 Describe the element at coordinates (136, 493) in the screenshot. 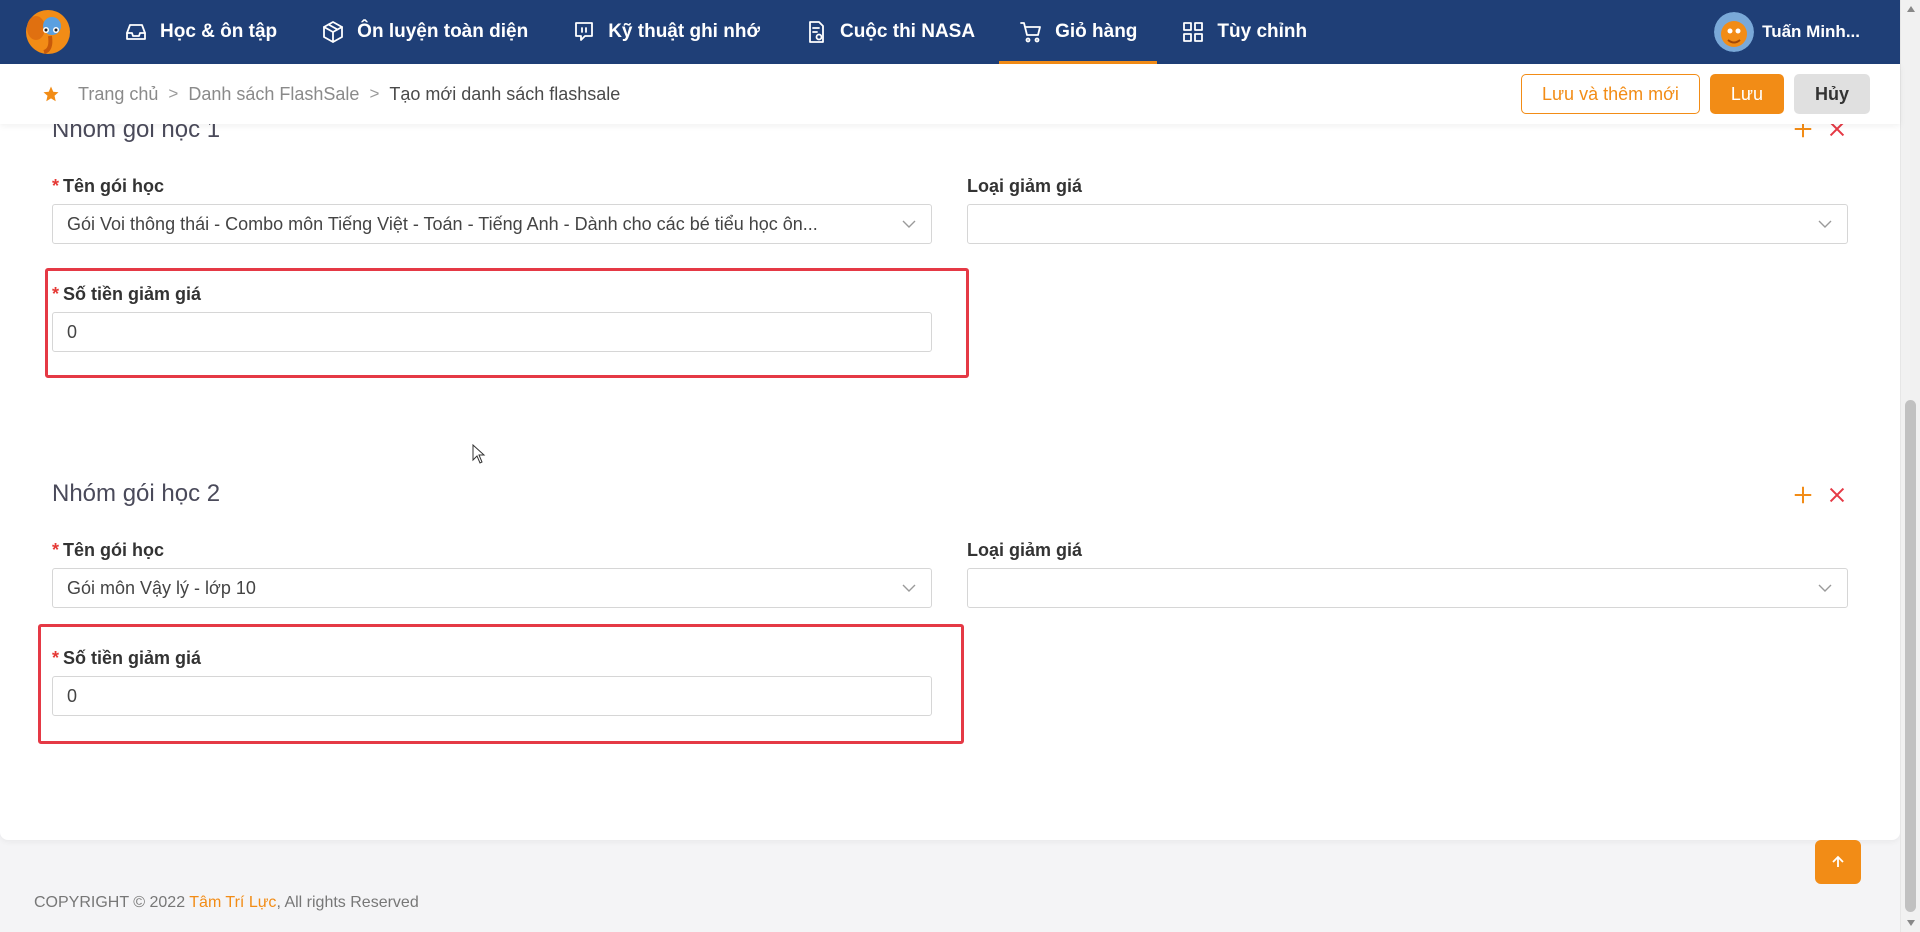

I see `group-title: Nhóm gói học 2` at that location.